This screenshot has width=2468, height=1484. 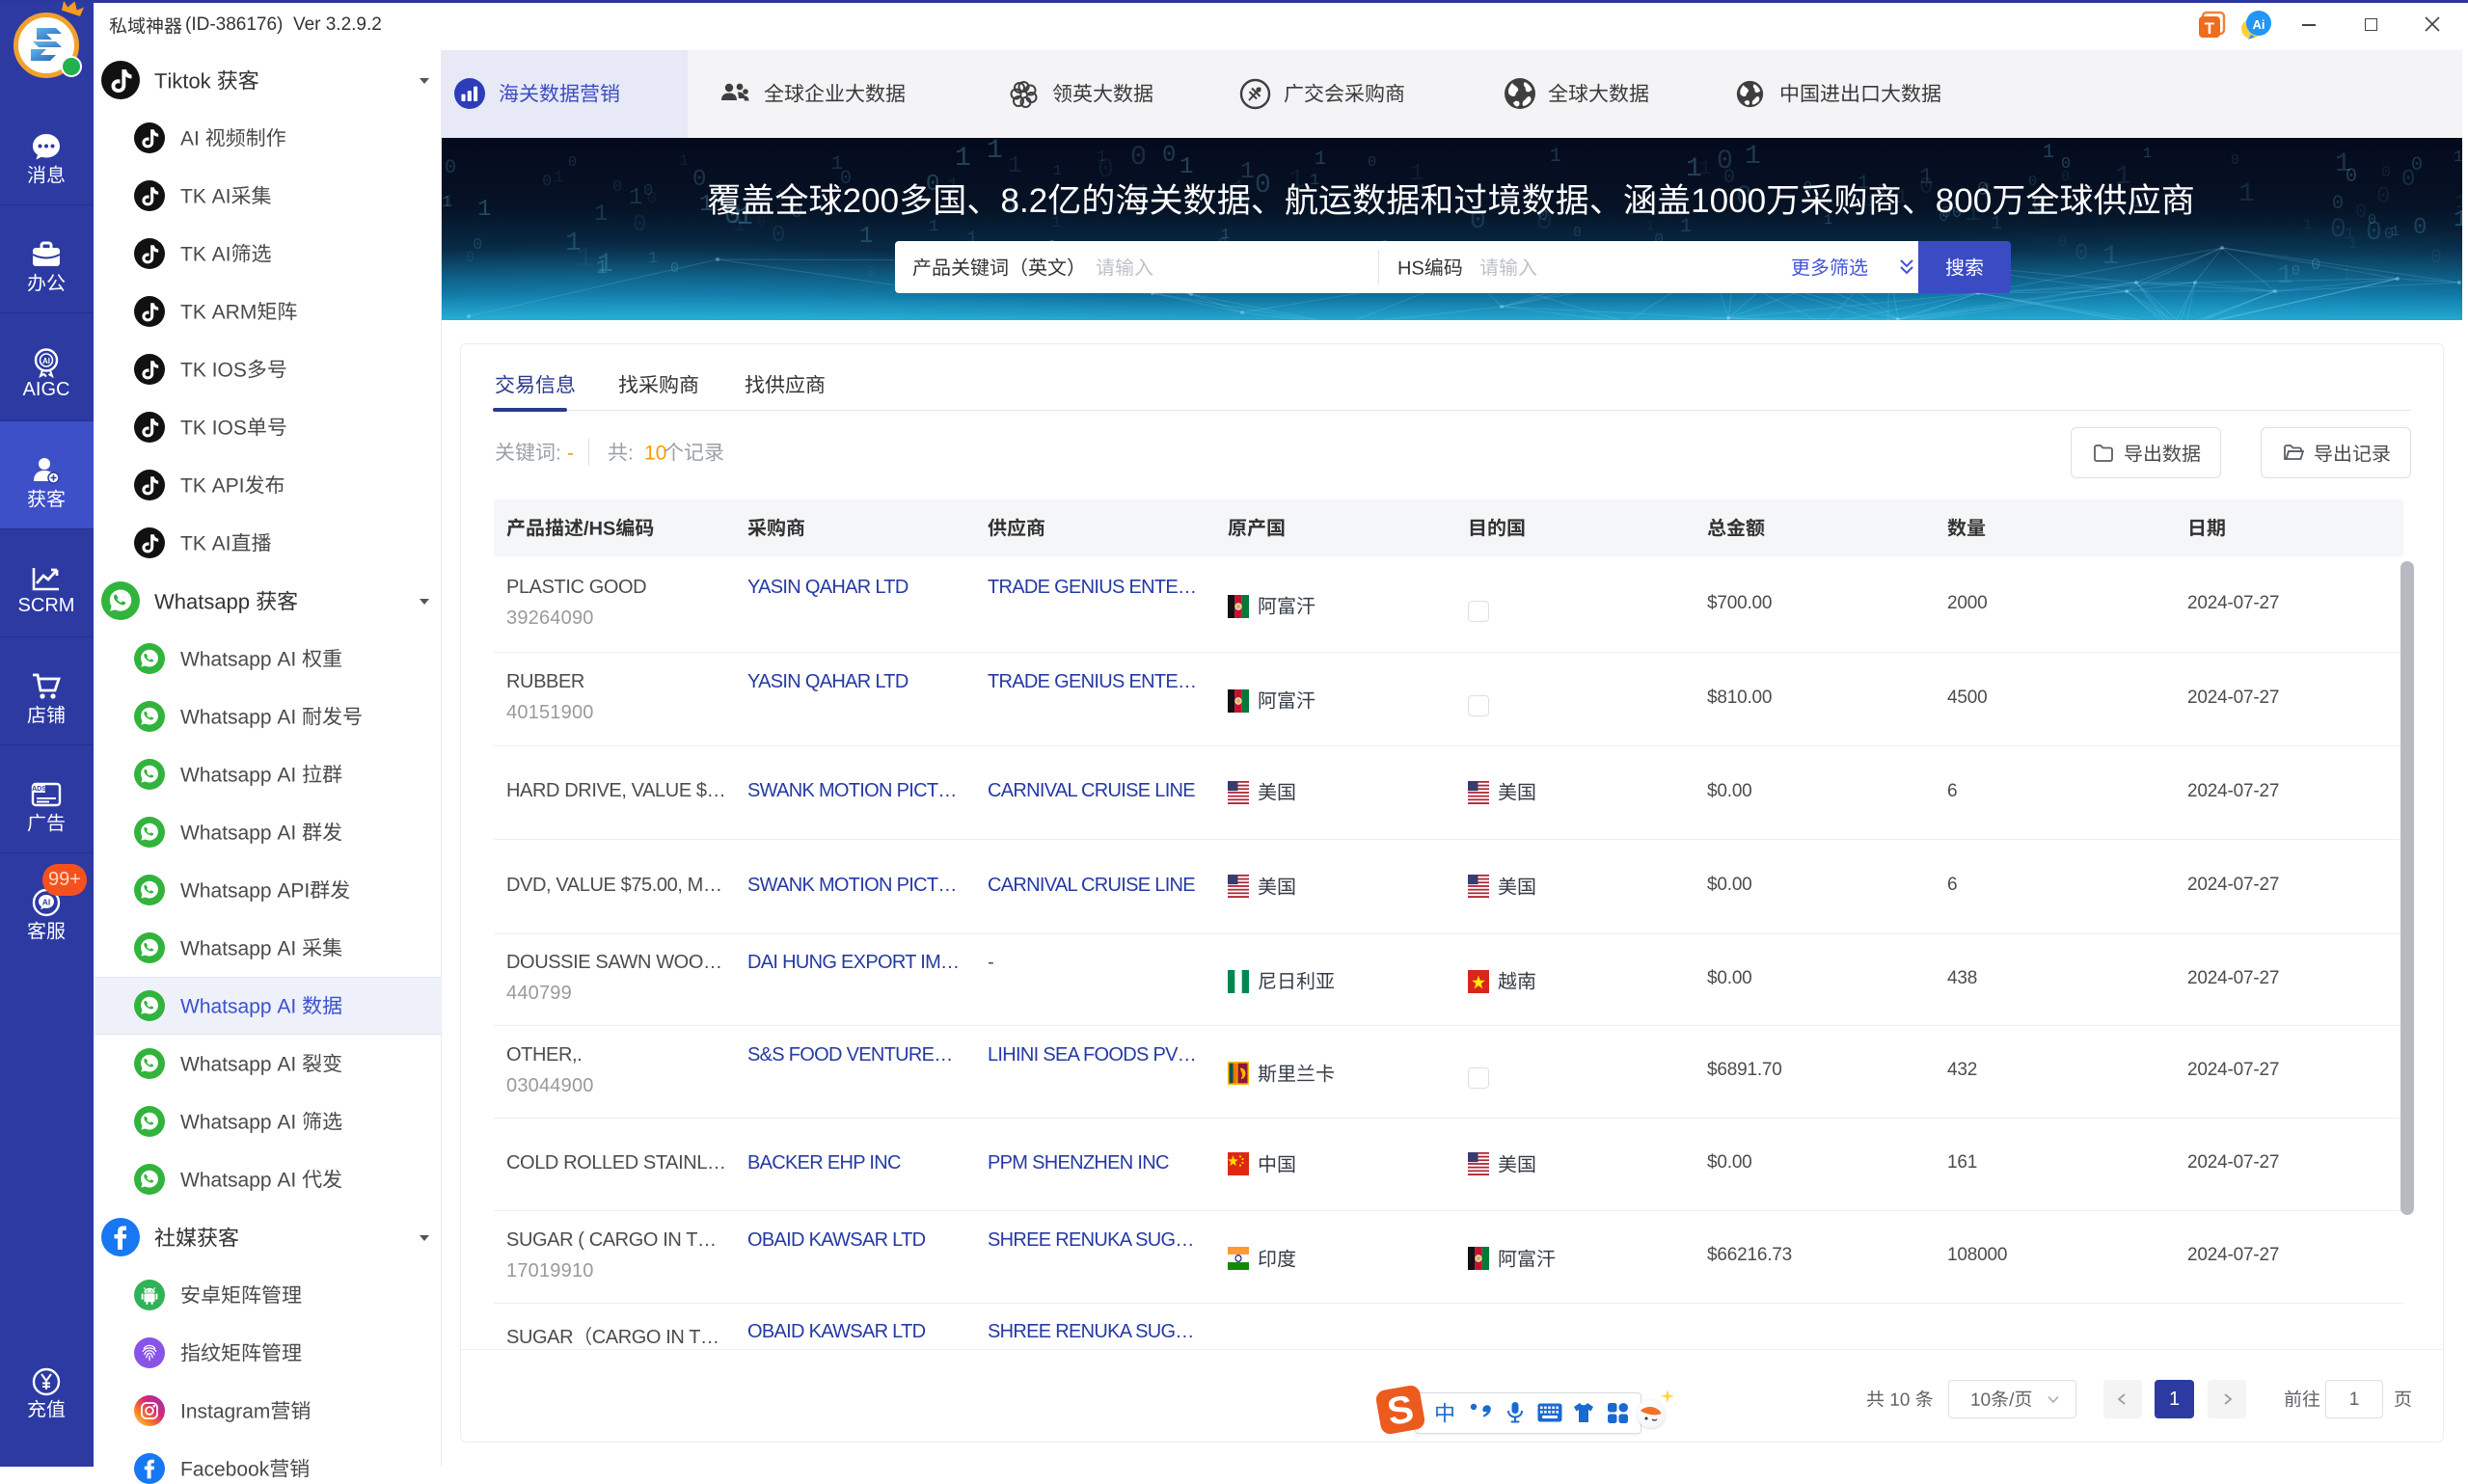 What do you see at coordinates (39, 789) in the screenshot?
I see `svg-text: ADS` at bounding box center [39, 789].